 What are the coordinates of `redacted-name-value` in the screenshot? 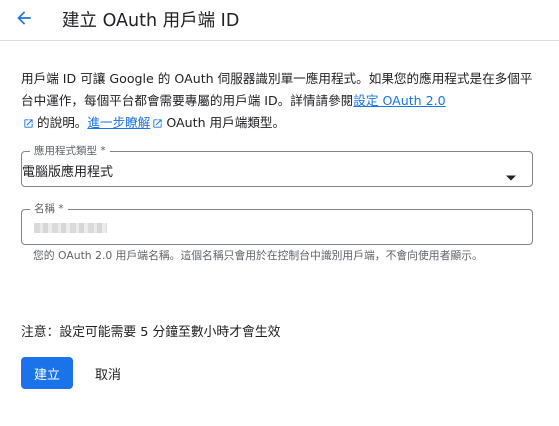 It's located at (70, 228).